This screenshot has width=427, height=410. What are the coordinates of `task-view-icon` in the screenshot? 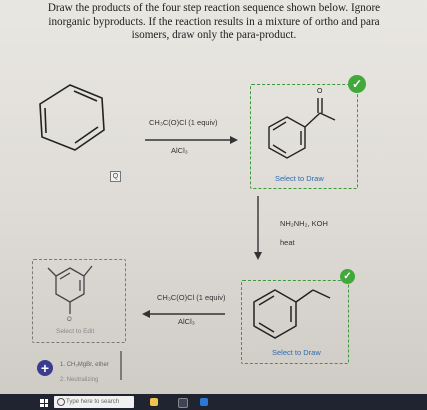 It's located at (183, 403).